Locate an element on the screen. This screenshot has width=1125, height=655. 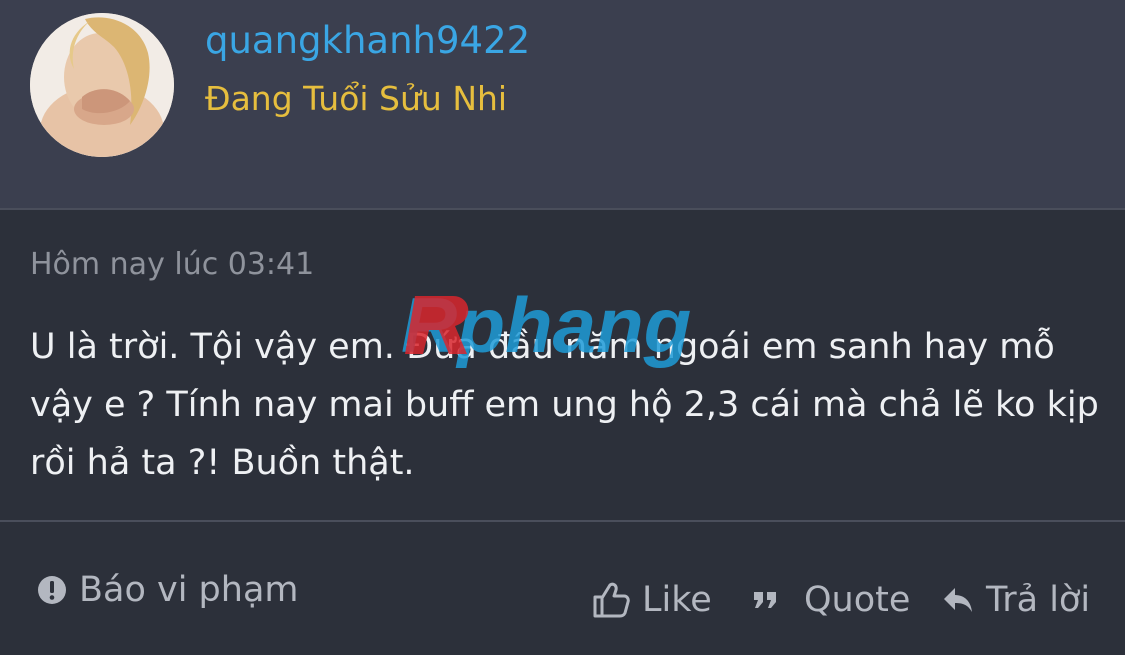
quote-label: Quote is located at coordinates (857, 600).